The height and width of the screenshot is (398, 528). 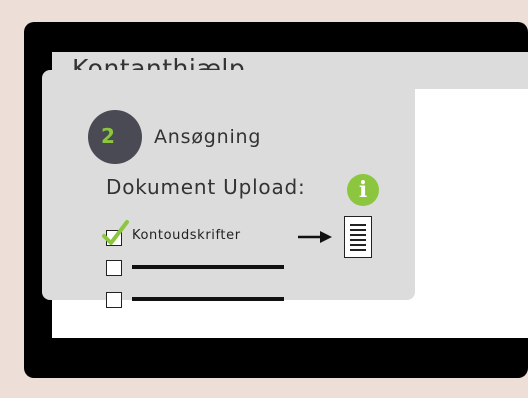 What do you see at coordinates (206, 187) in the screenshot?
I see `document-upload-label: Dokument Upload:` at bounding box center [206, 187].